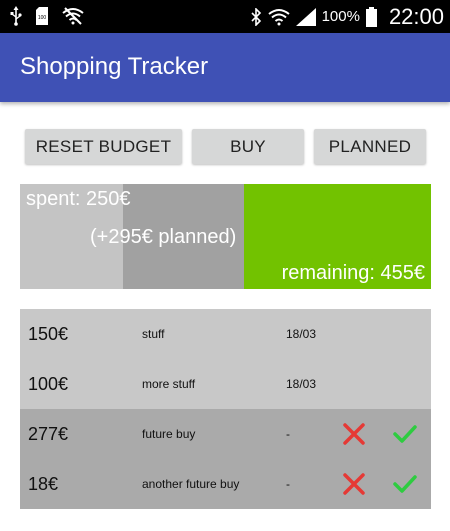  What do you see at coordinates (278, 16) in the screenshot?
I see `wifi-icon` at bounding box center [278, 16].